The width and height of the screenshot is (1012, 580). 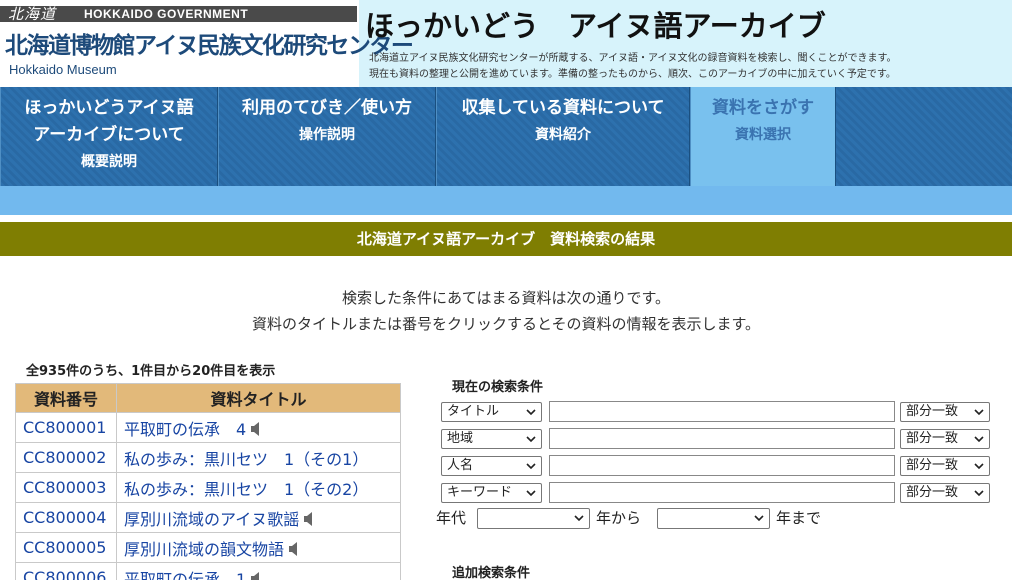 I want to click on field-select-1: タイトル, so click(x=491, y=412).